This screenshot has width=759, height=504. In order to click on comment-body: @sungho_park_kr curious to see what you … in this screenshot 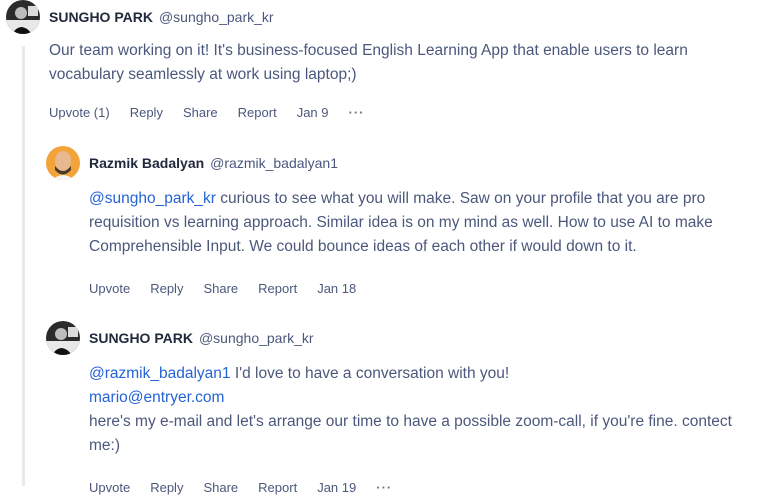, I will do `click(417, 223)`.